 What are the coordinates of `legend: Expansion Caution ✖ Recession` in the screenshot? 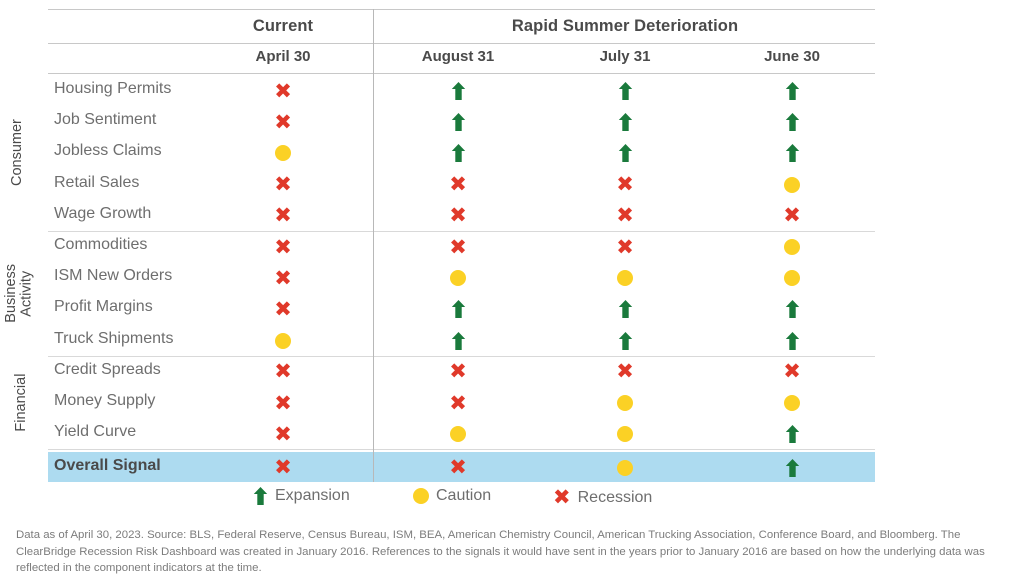 It's located at (461, 499).